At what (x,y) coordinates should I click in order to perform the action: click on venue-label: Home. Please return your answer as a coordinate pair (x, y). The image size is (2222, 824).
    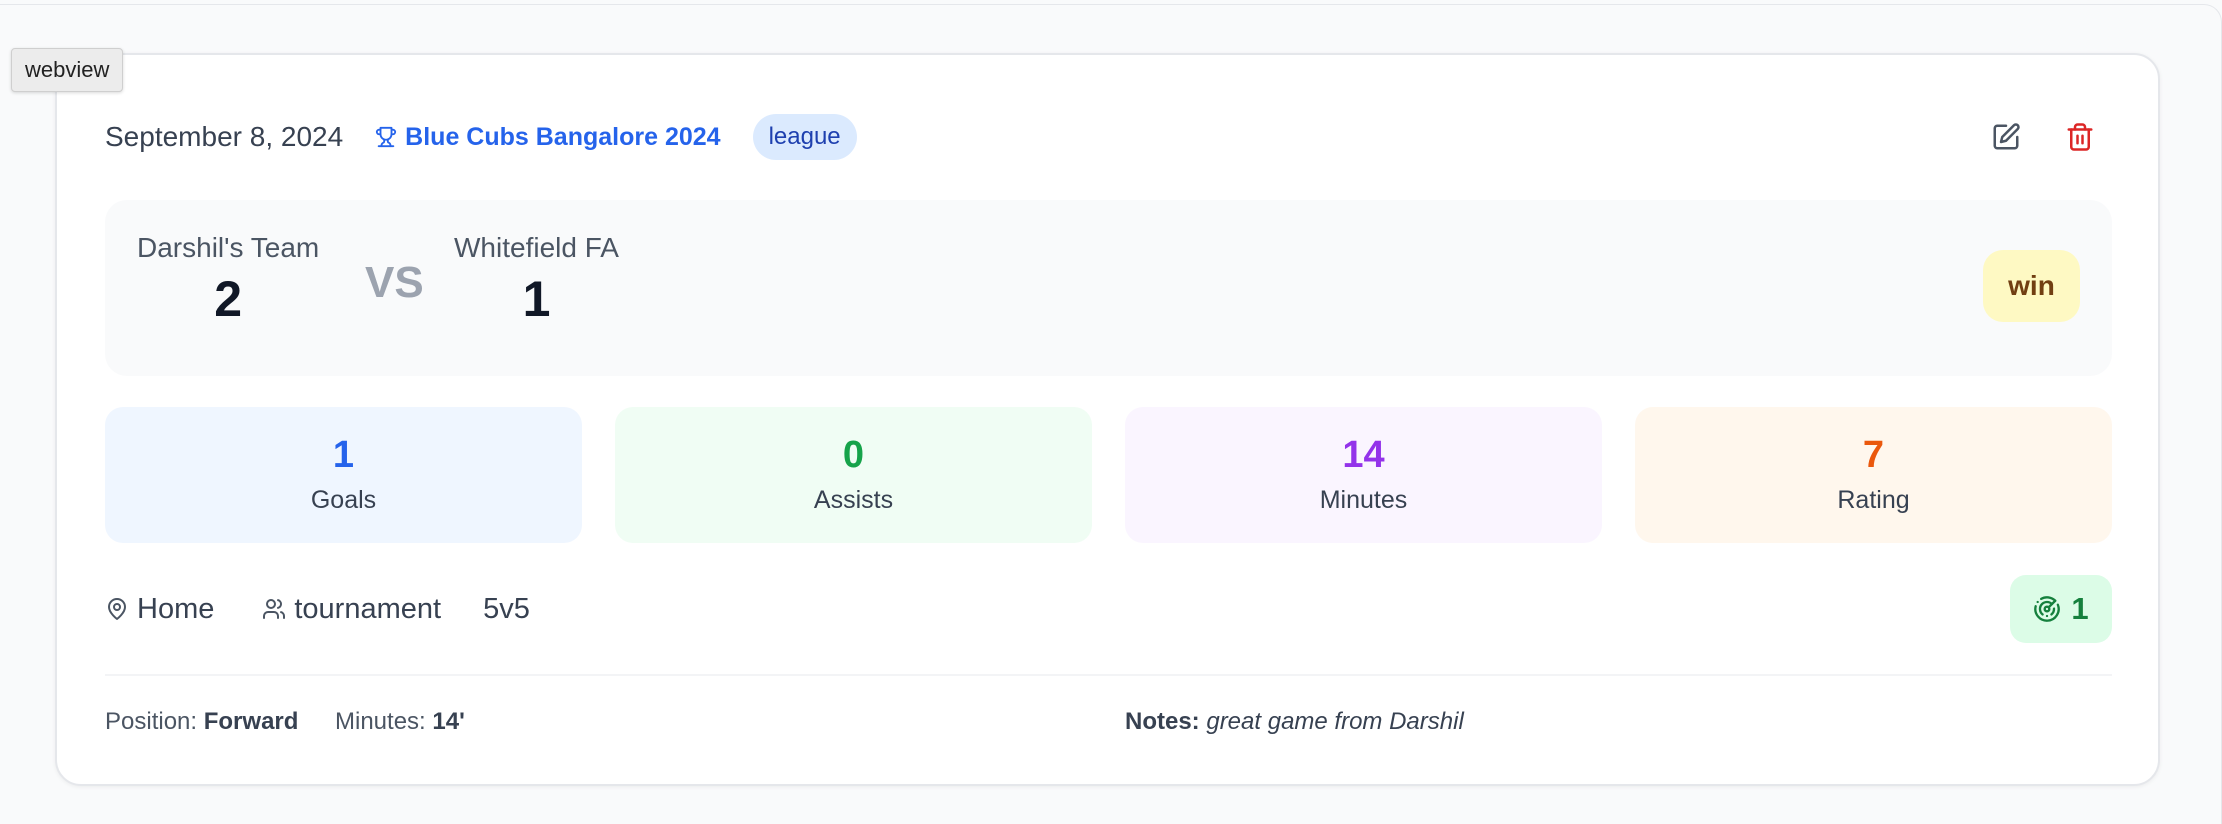
    Looking at the image, I should click on (176, 608).